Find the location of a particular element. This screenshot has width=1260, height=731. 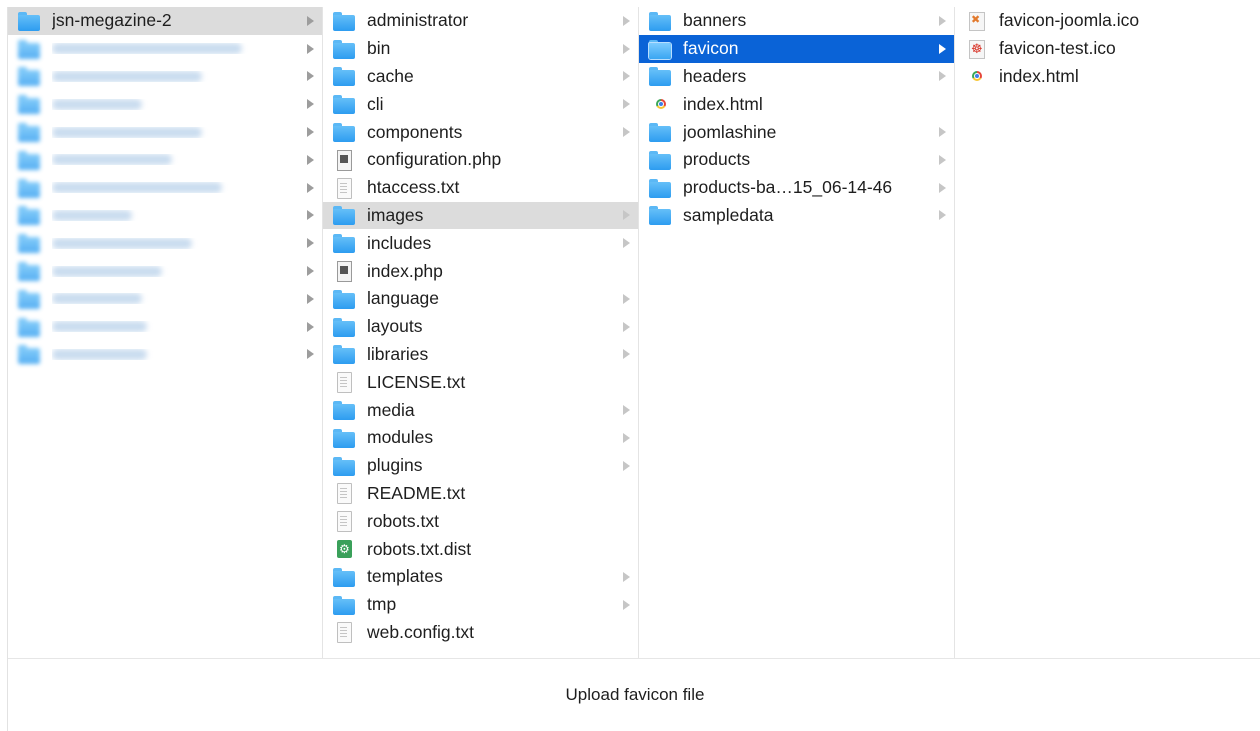

list-item: cli is located at coordinates (480, 104).